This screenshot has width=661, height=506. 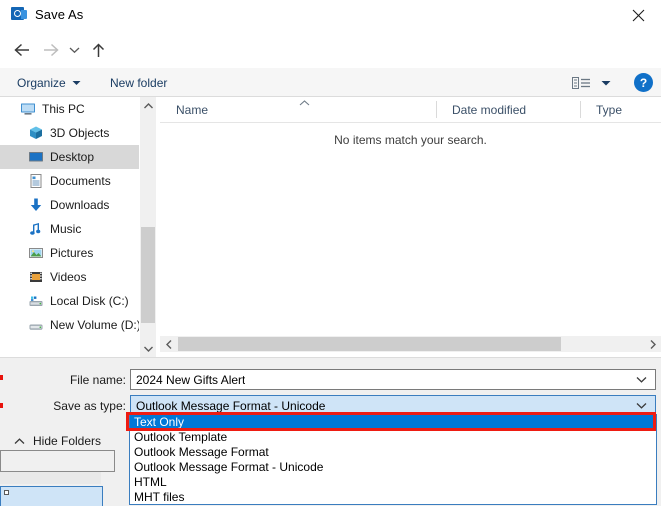 I want to click on arrow-up-icon, so click(x=98, y=49).